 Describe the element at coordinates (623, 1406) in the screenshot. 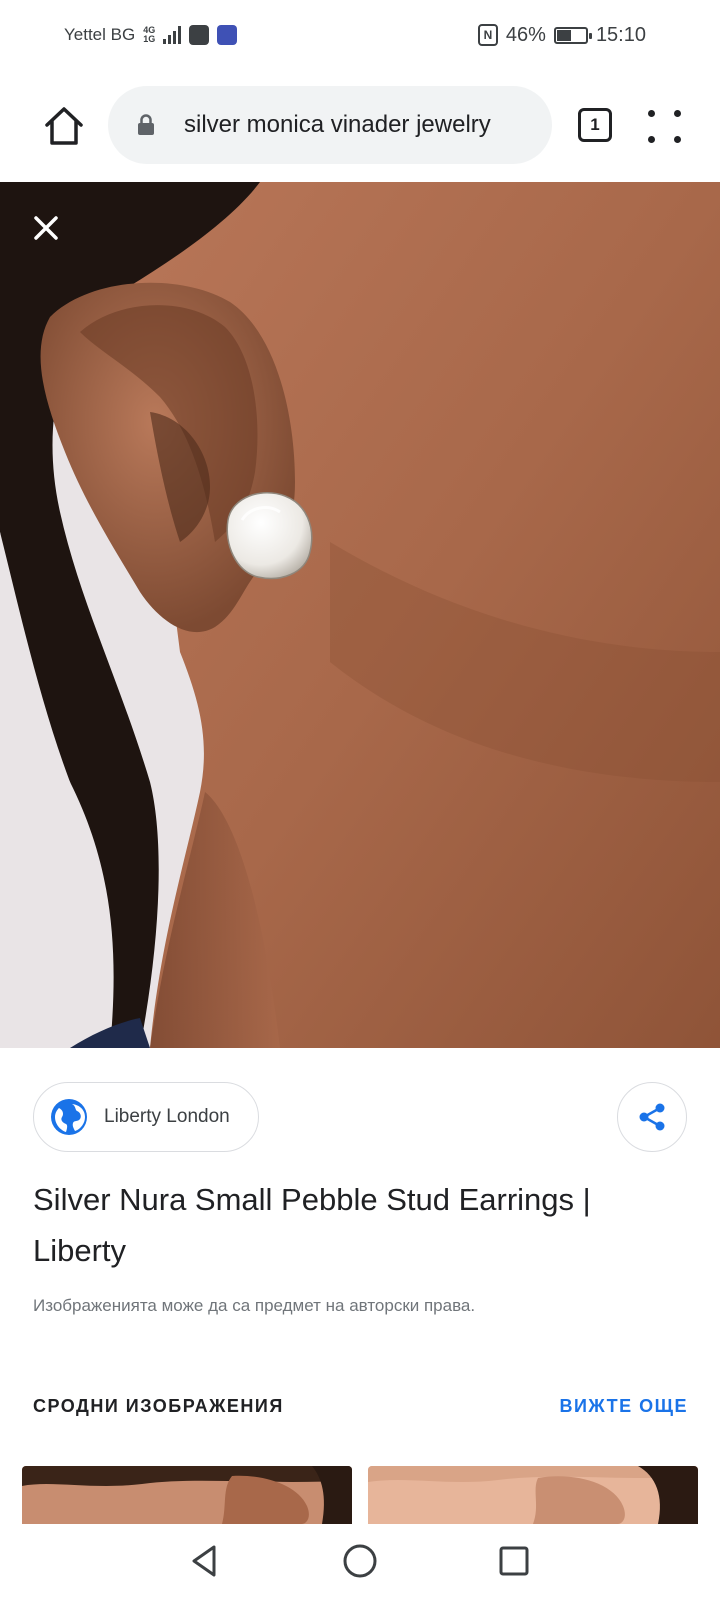

I see `see-more-link: ВИЖТЕ ОЩЕ` at that location.